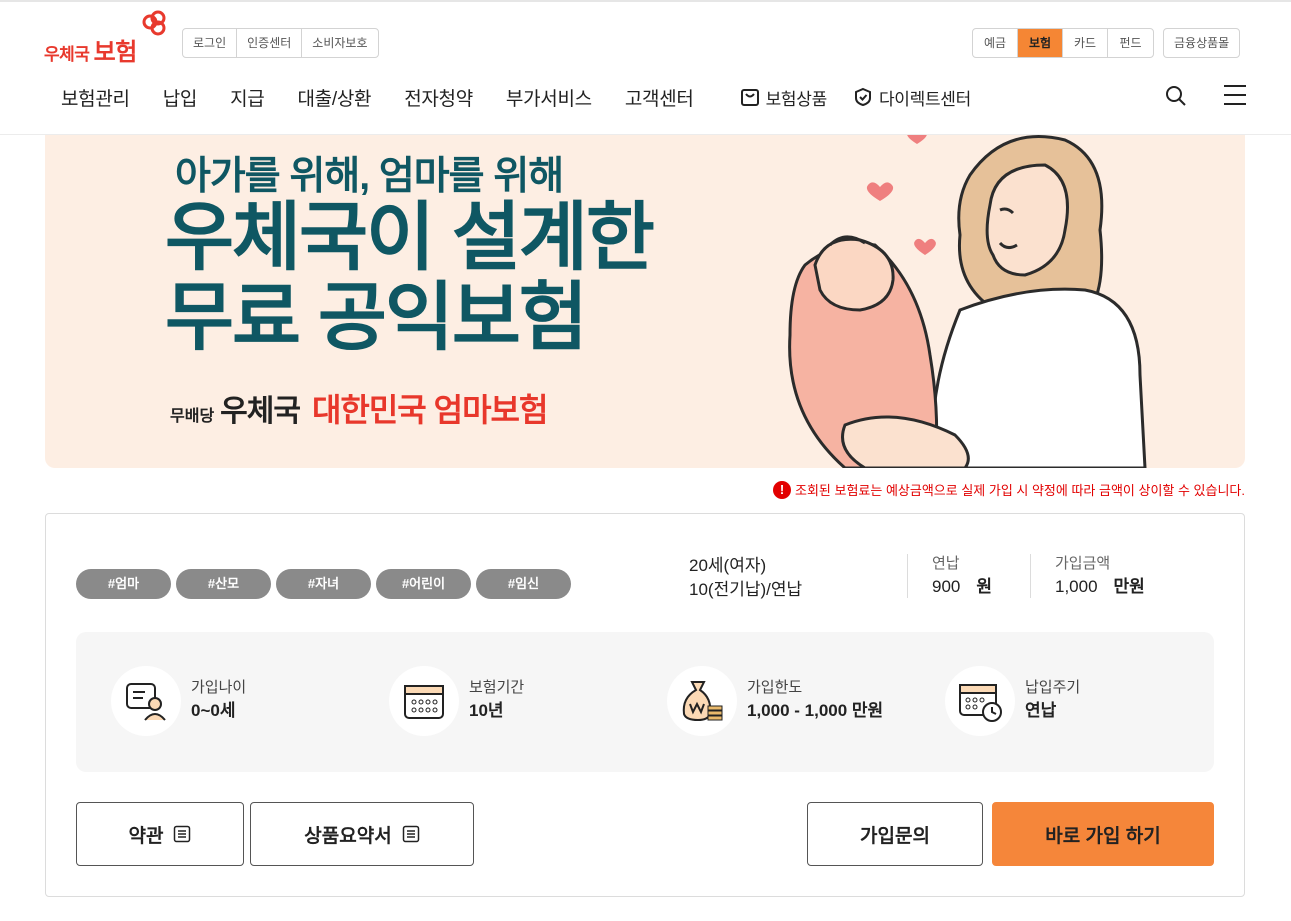  I want to click on product-summary-button: 상품요약서, so click(362, 834).